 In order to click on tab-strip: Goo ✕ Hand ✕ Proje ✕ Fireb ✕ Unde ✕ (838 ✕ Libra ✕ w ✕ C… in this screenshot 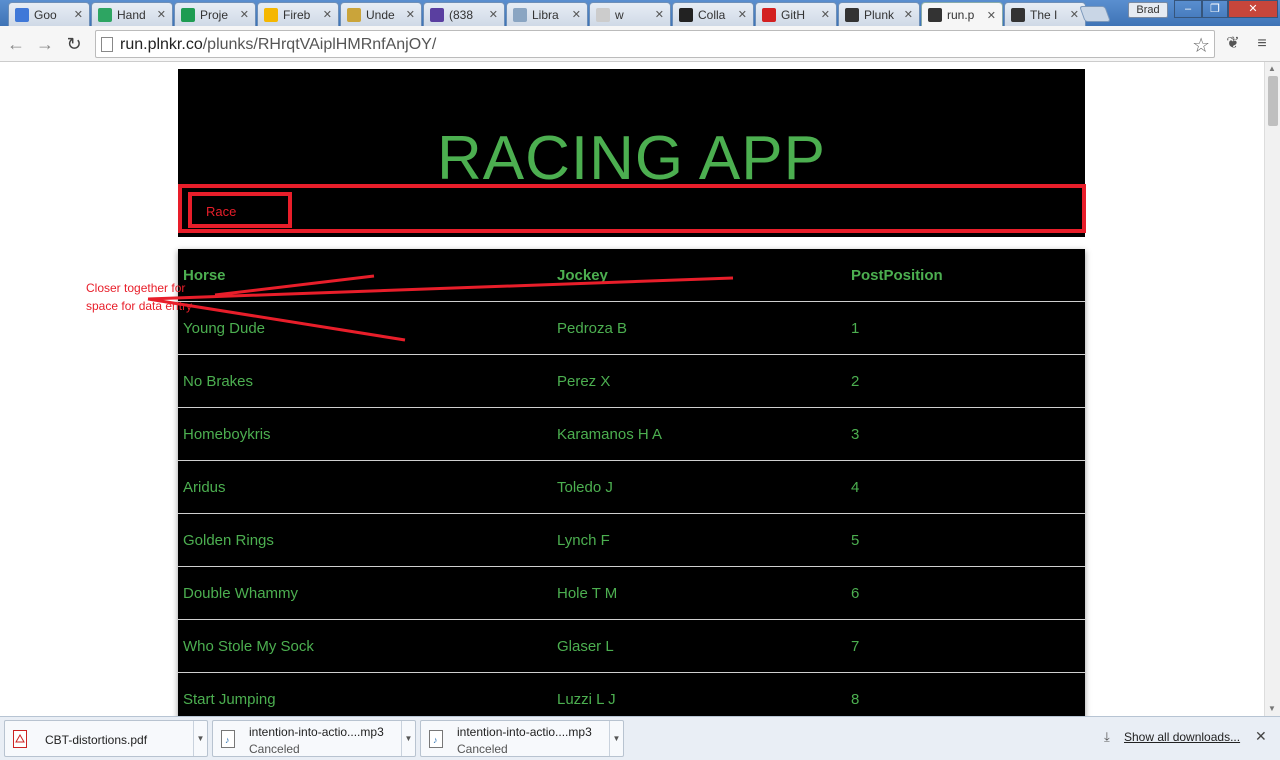, I will do `click(640, 13)`.